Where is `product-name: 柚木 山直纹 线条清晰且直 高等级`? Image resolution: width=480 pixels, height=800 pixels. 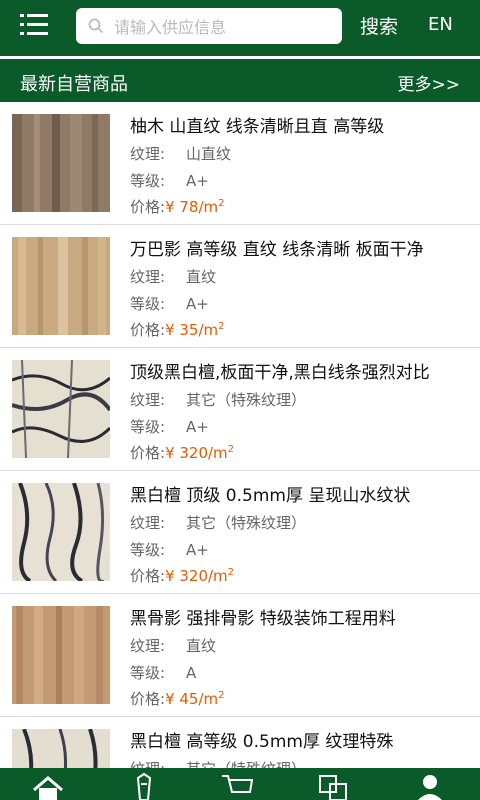
product-name: 柚木 山直纹 线条清晰且直 高等级 is located at coordinates (257, 127).